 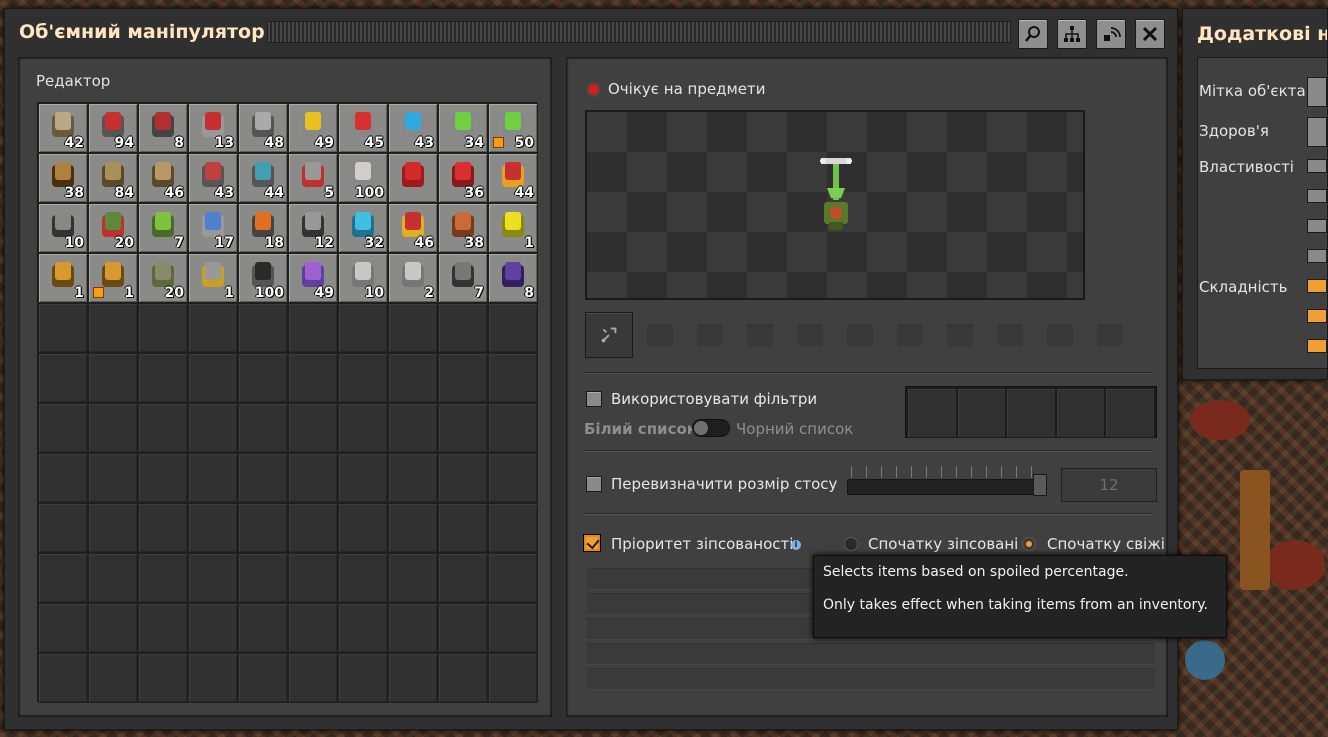 What do you see at coordinates (113, 228) in the screenshot?
I see `inventory-slot-pipeline: 20` at bounding box center [113, 228].